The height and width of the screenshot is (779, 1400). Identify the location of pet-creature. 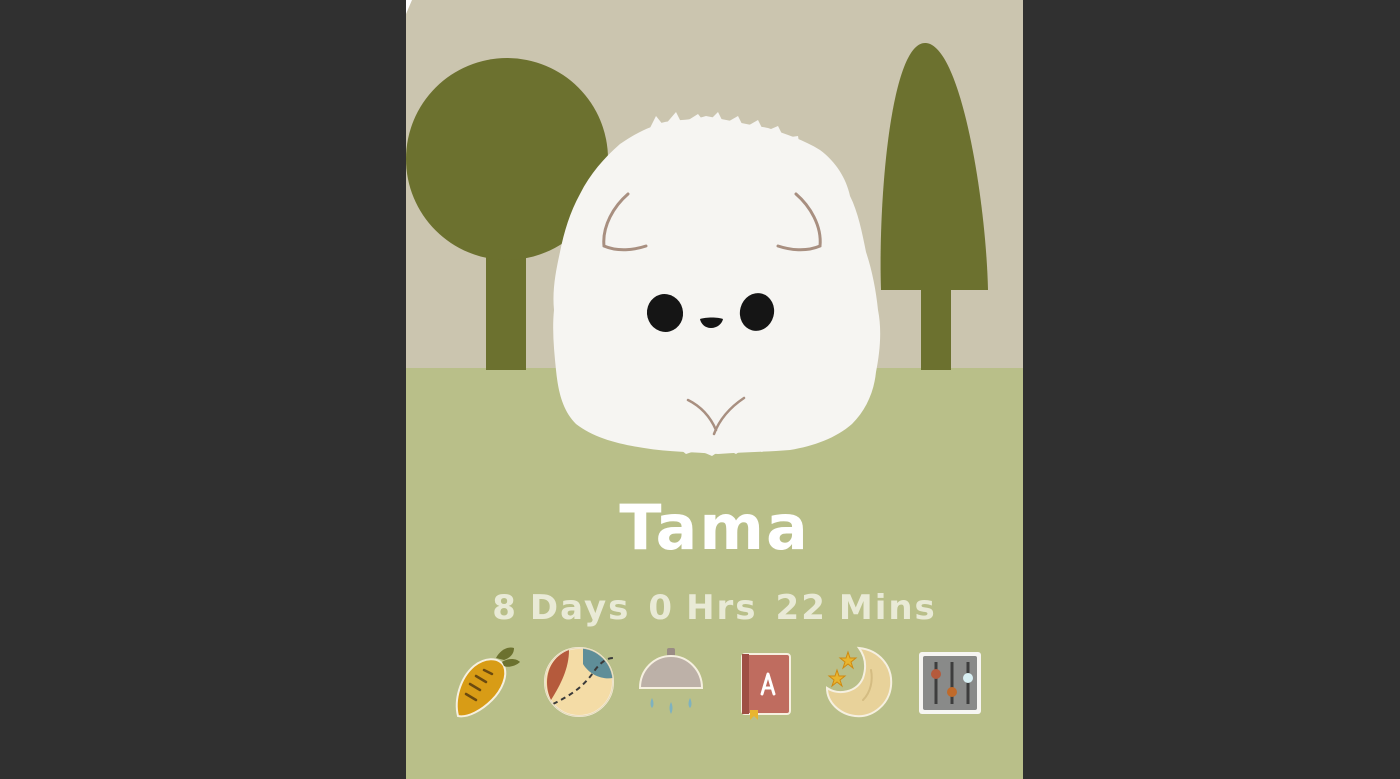
(717, 284).